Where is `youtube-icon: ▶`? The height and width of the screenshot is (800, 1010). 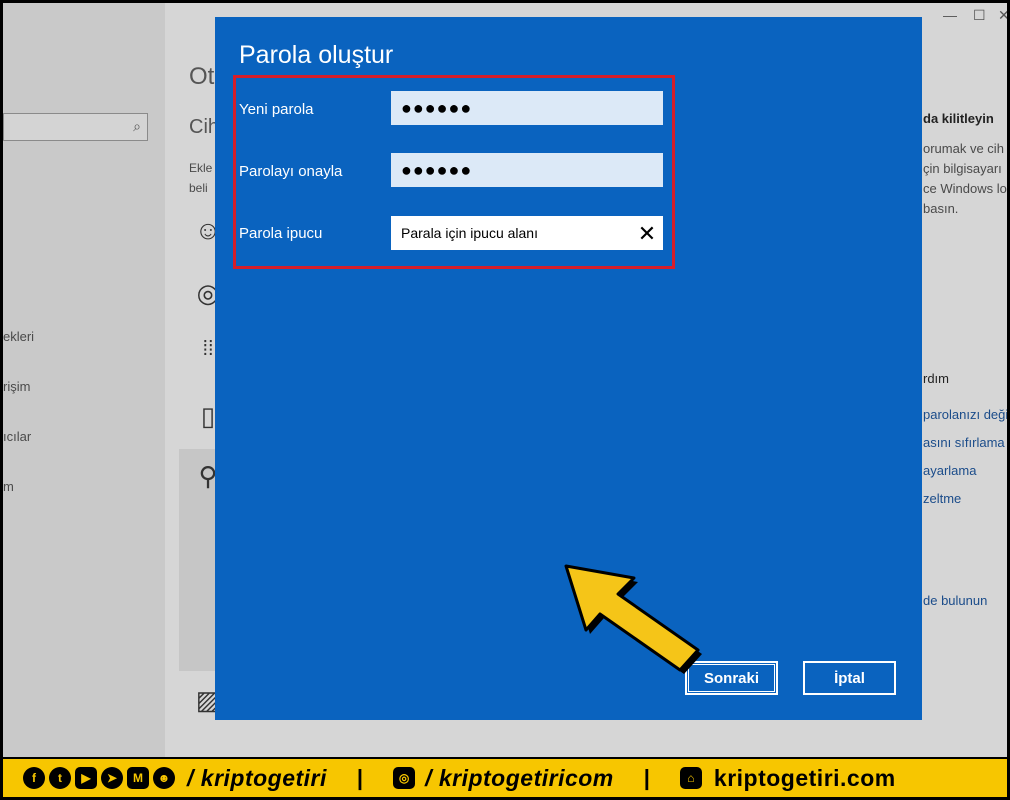
youtube-icon: ▶ is located at coordinates (86, 778).